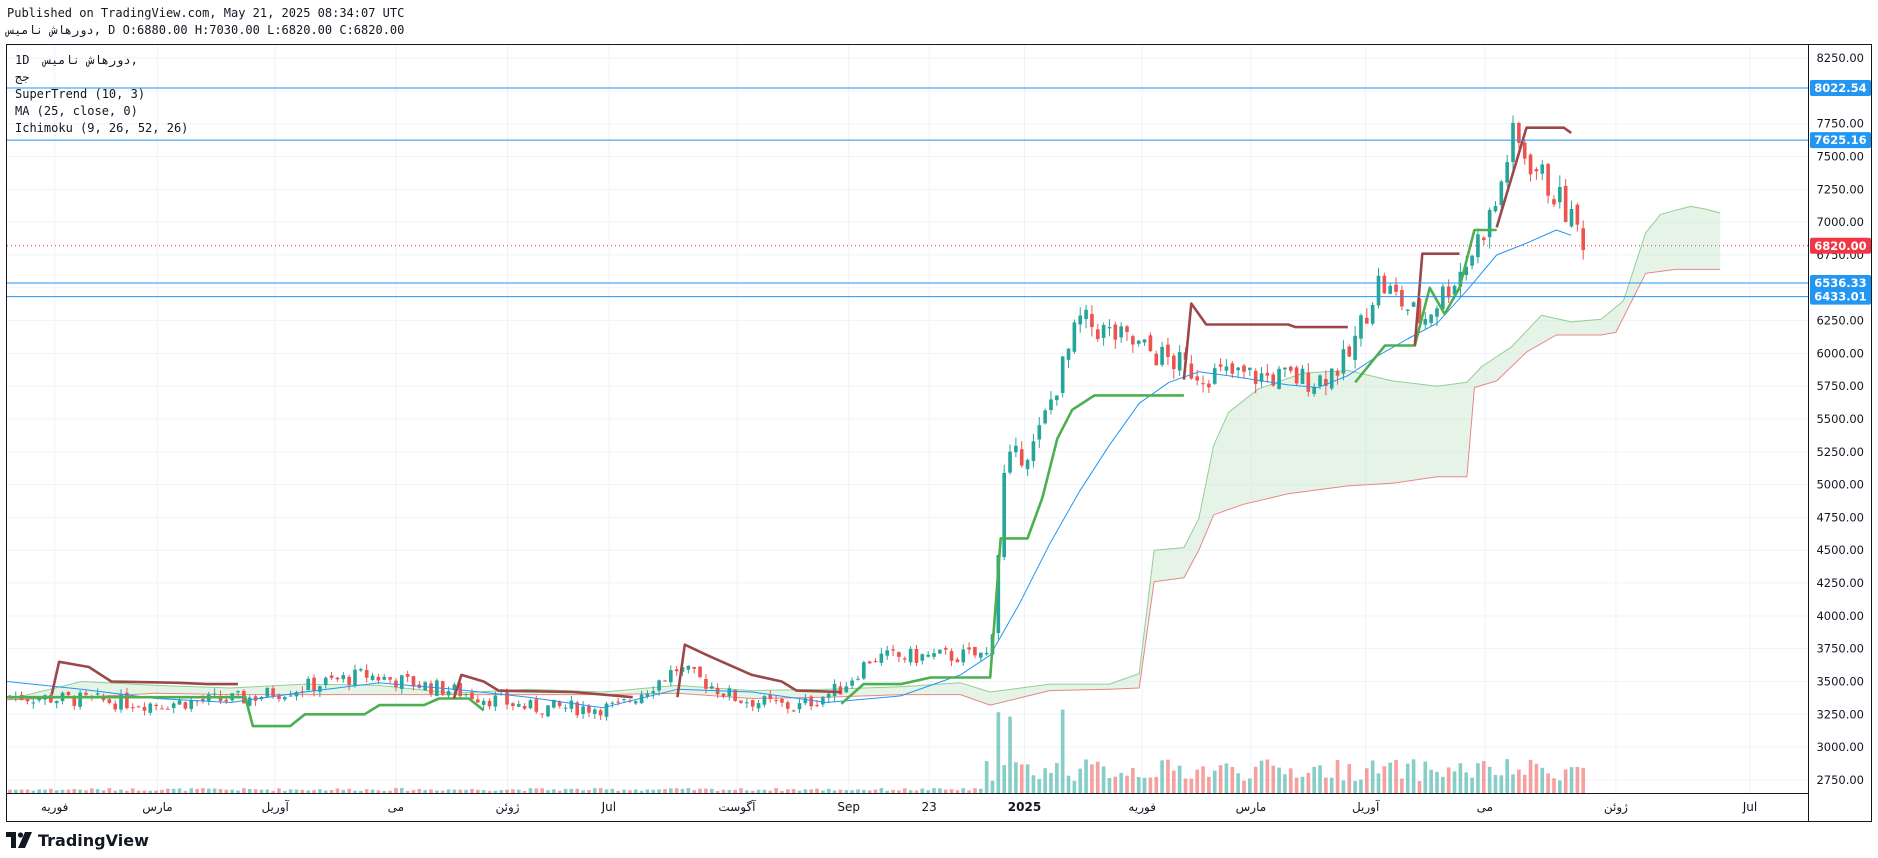  What do you see at coordinates (101, 111) in the screenshot?
I see `legend-ma: MA (25, close, 0)` at bounding box center [101, 111].